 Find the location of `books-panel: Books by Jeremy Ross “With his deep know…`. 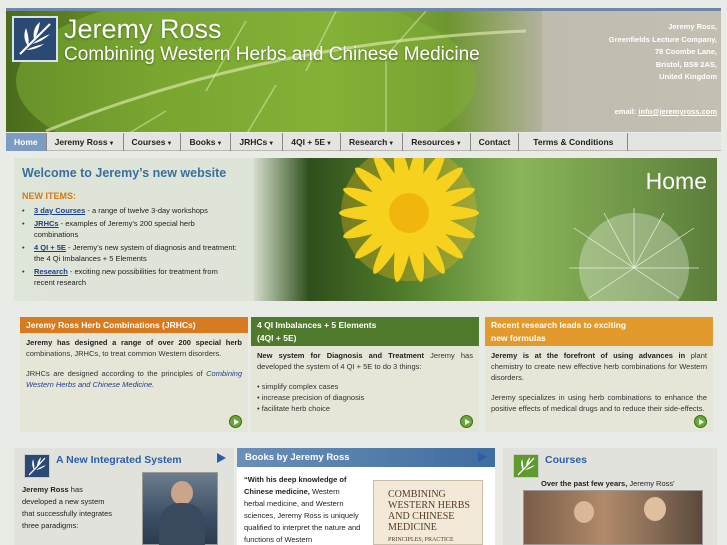

books-panel: Books by Jeremy Ross “With his deep know… is located at coordinates (366, 496).